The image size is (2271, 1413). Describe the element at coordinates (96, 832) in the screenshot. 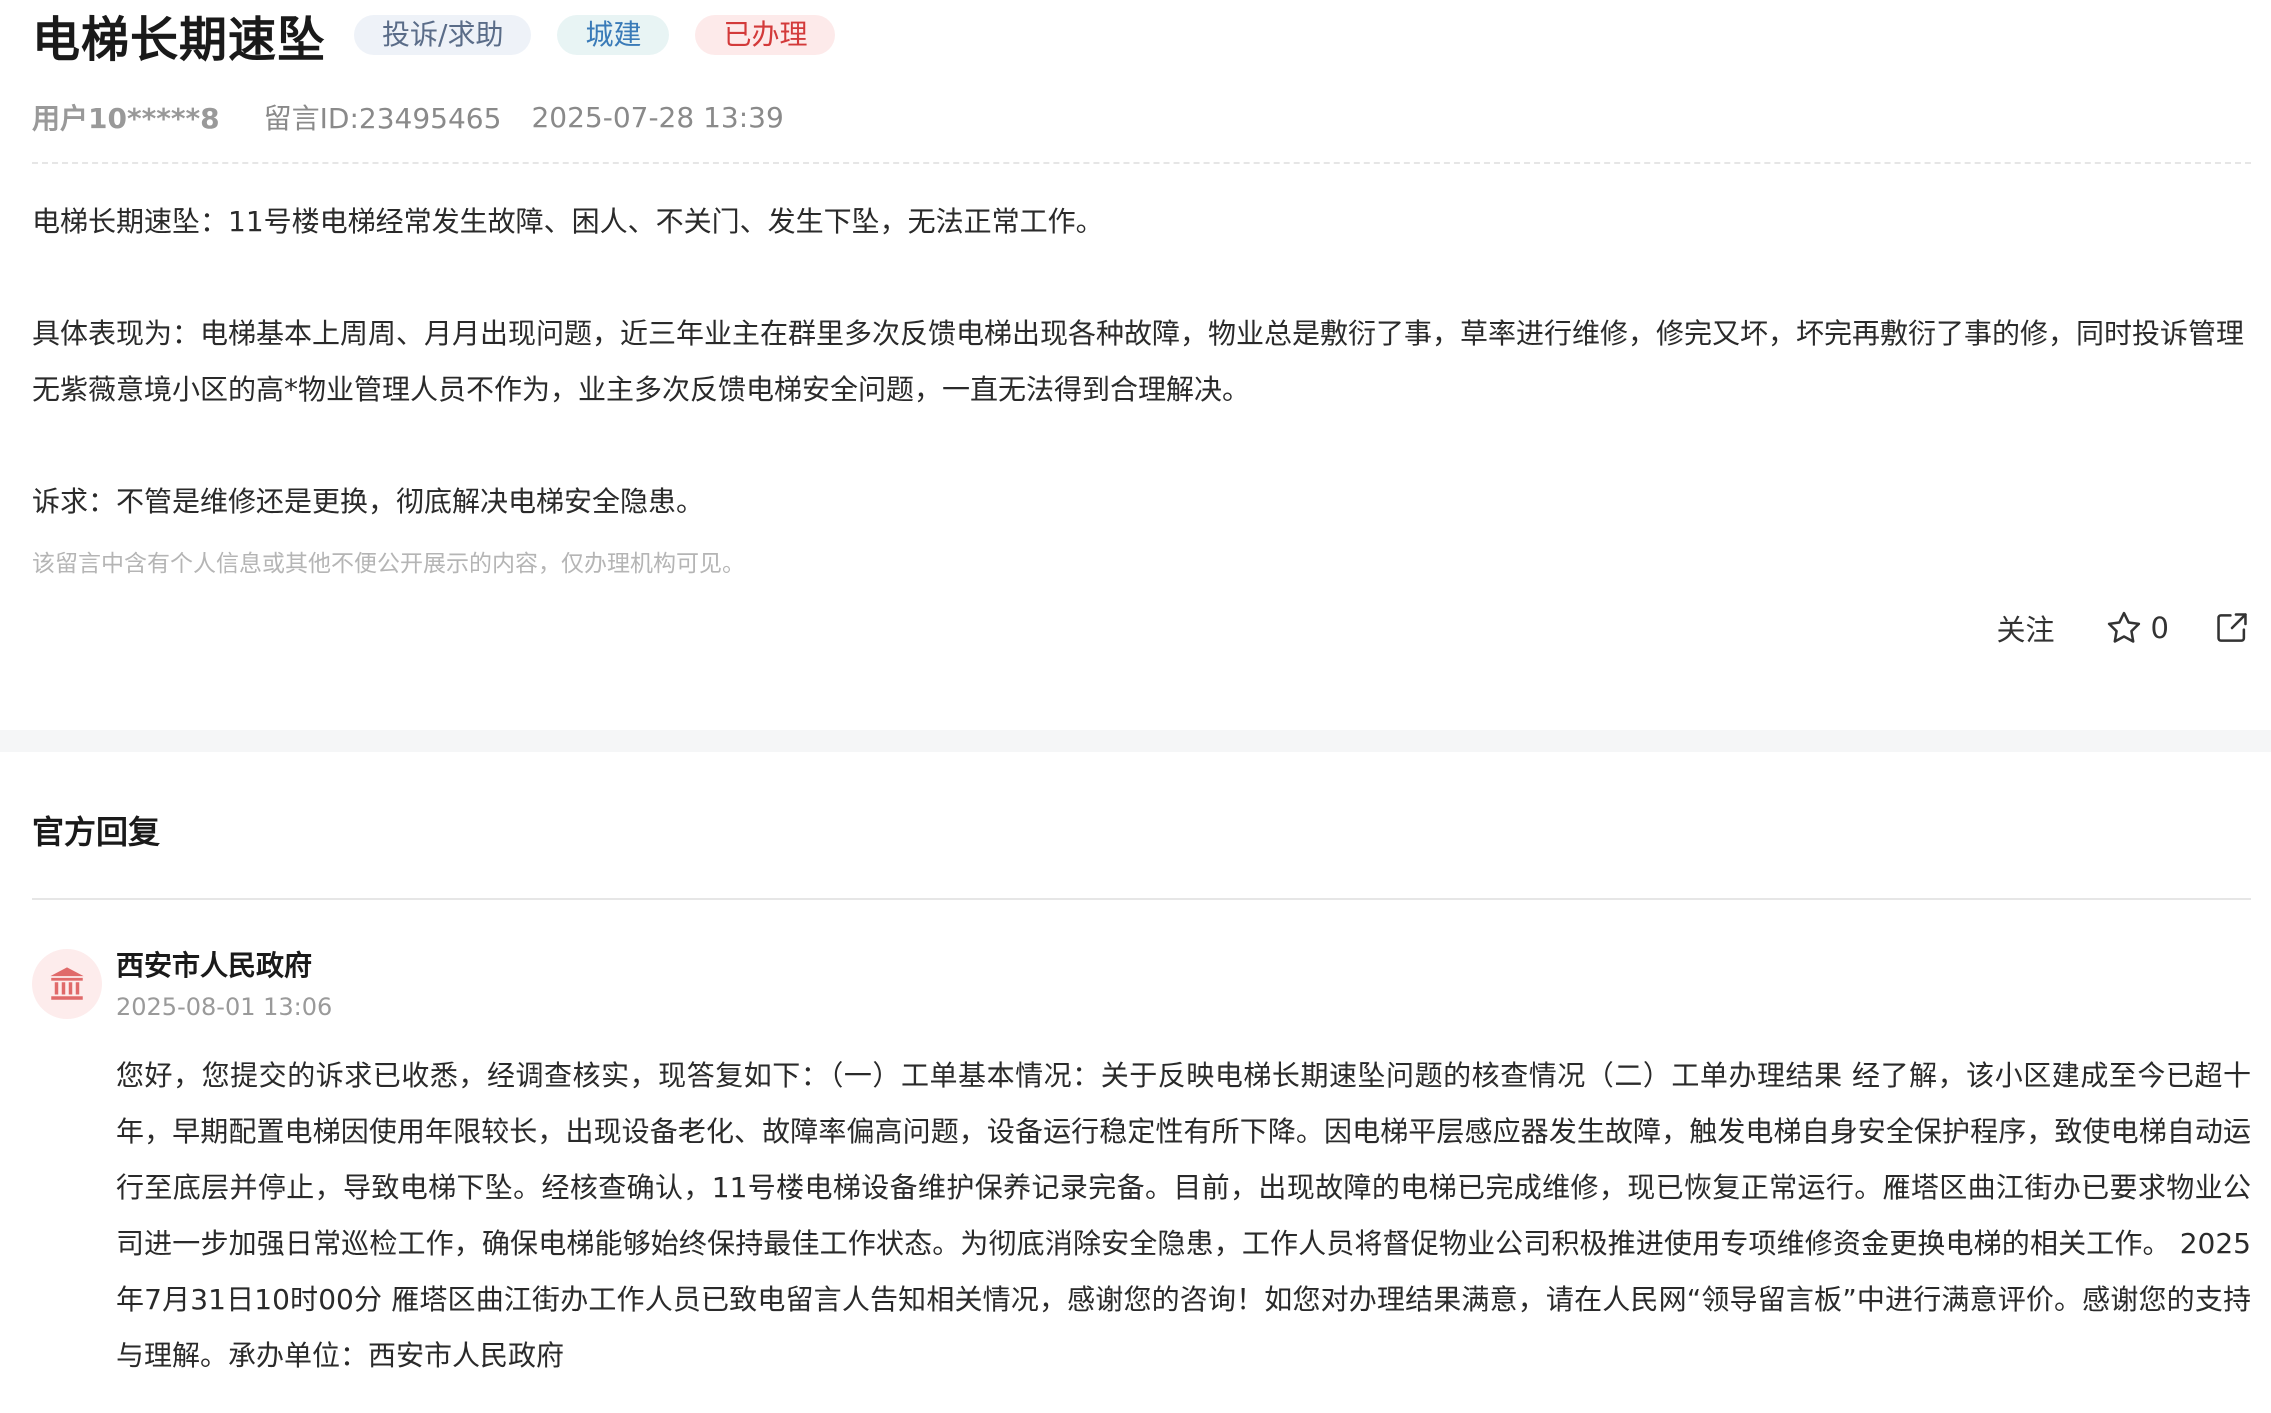

I see `official-reply-title: 官方回复` at that location.